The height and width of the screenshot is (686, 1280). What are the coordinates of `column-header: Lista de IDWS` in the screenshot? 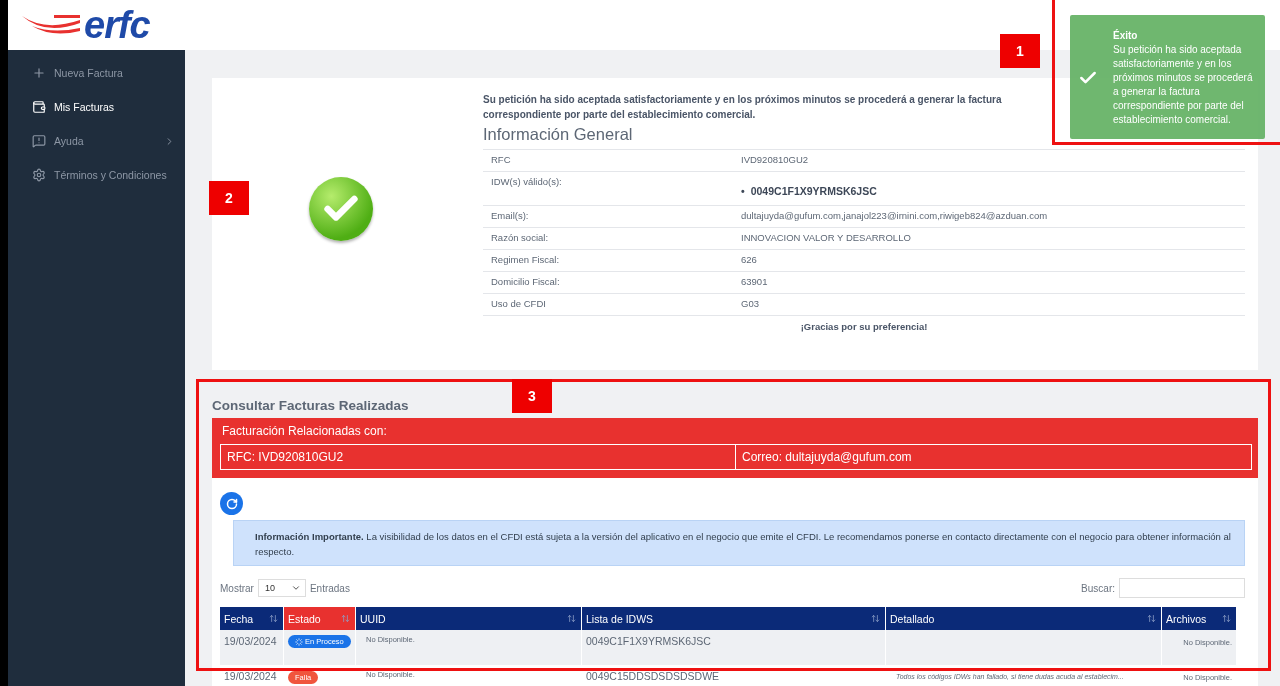 It's located at (734, 618).